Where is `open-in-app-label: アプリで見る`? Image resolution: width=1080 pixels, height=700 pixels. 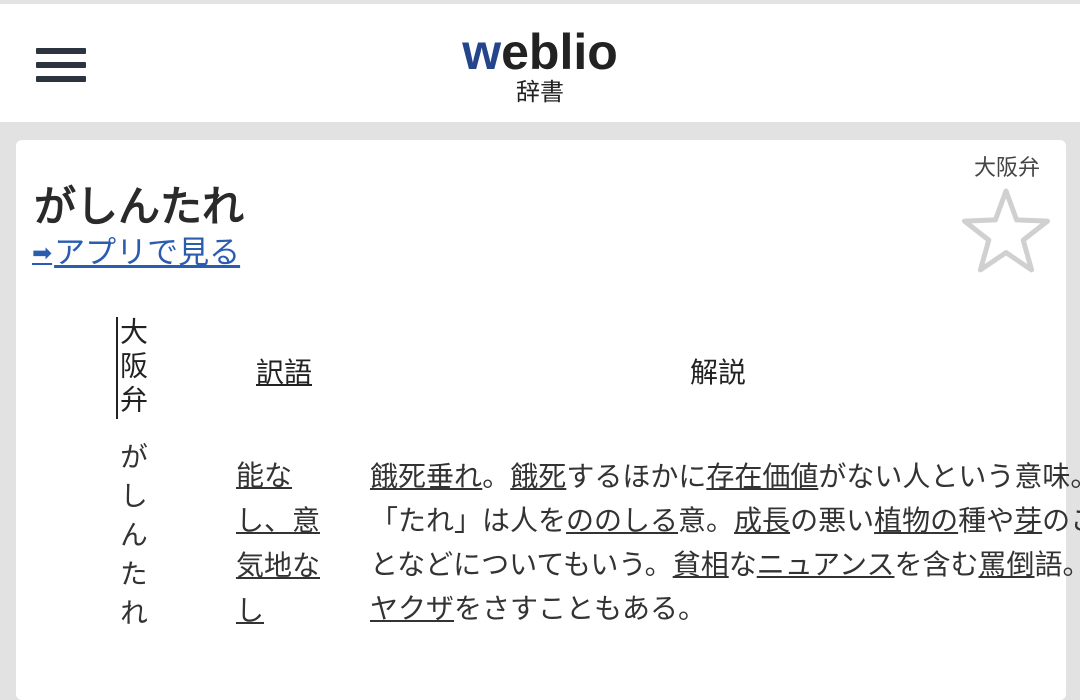
open-in-app-label: アプリで見る is located at coordinates (147, 253).